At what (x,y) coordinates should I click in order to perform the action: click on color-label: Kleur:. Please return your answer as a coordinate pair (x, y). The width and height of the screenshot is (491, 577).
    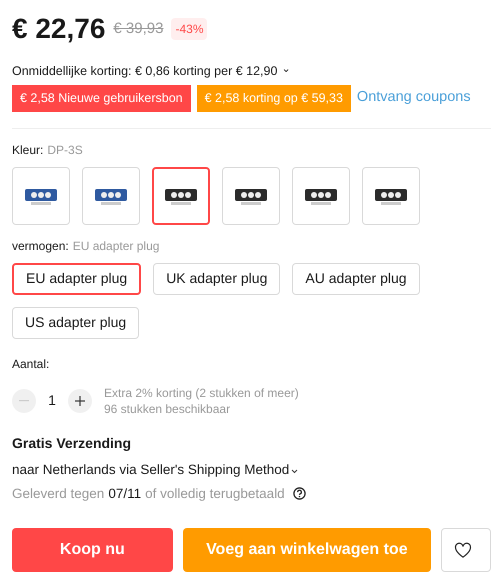
    Looking at the image, I should click on (28, 150).